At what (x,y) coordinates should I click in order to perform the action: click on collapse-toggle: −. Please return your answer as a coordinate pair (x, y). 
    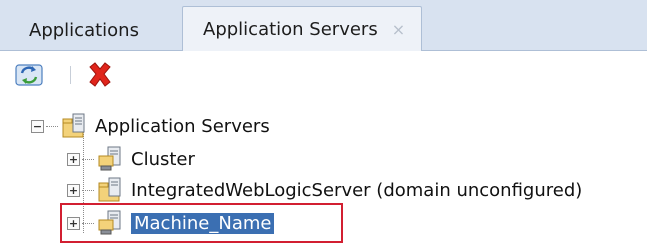
    Looking at the image, I should click on (37, 126).